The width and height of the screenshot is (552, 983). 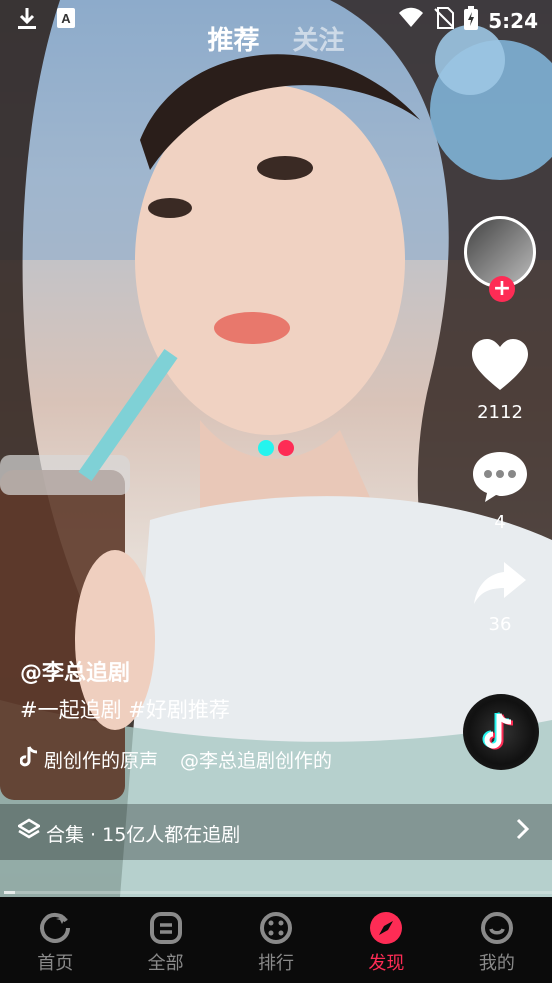 I want to click on ranking-icon, so click(x=276, y=928).